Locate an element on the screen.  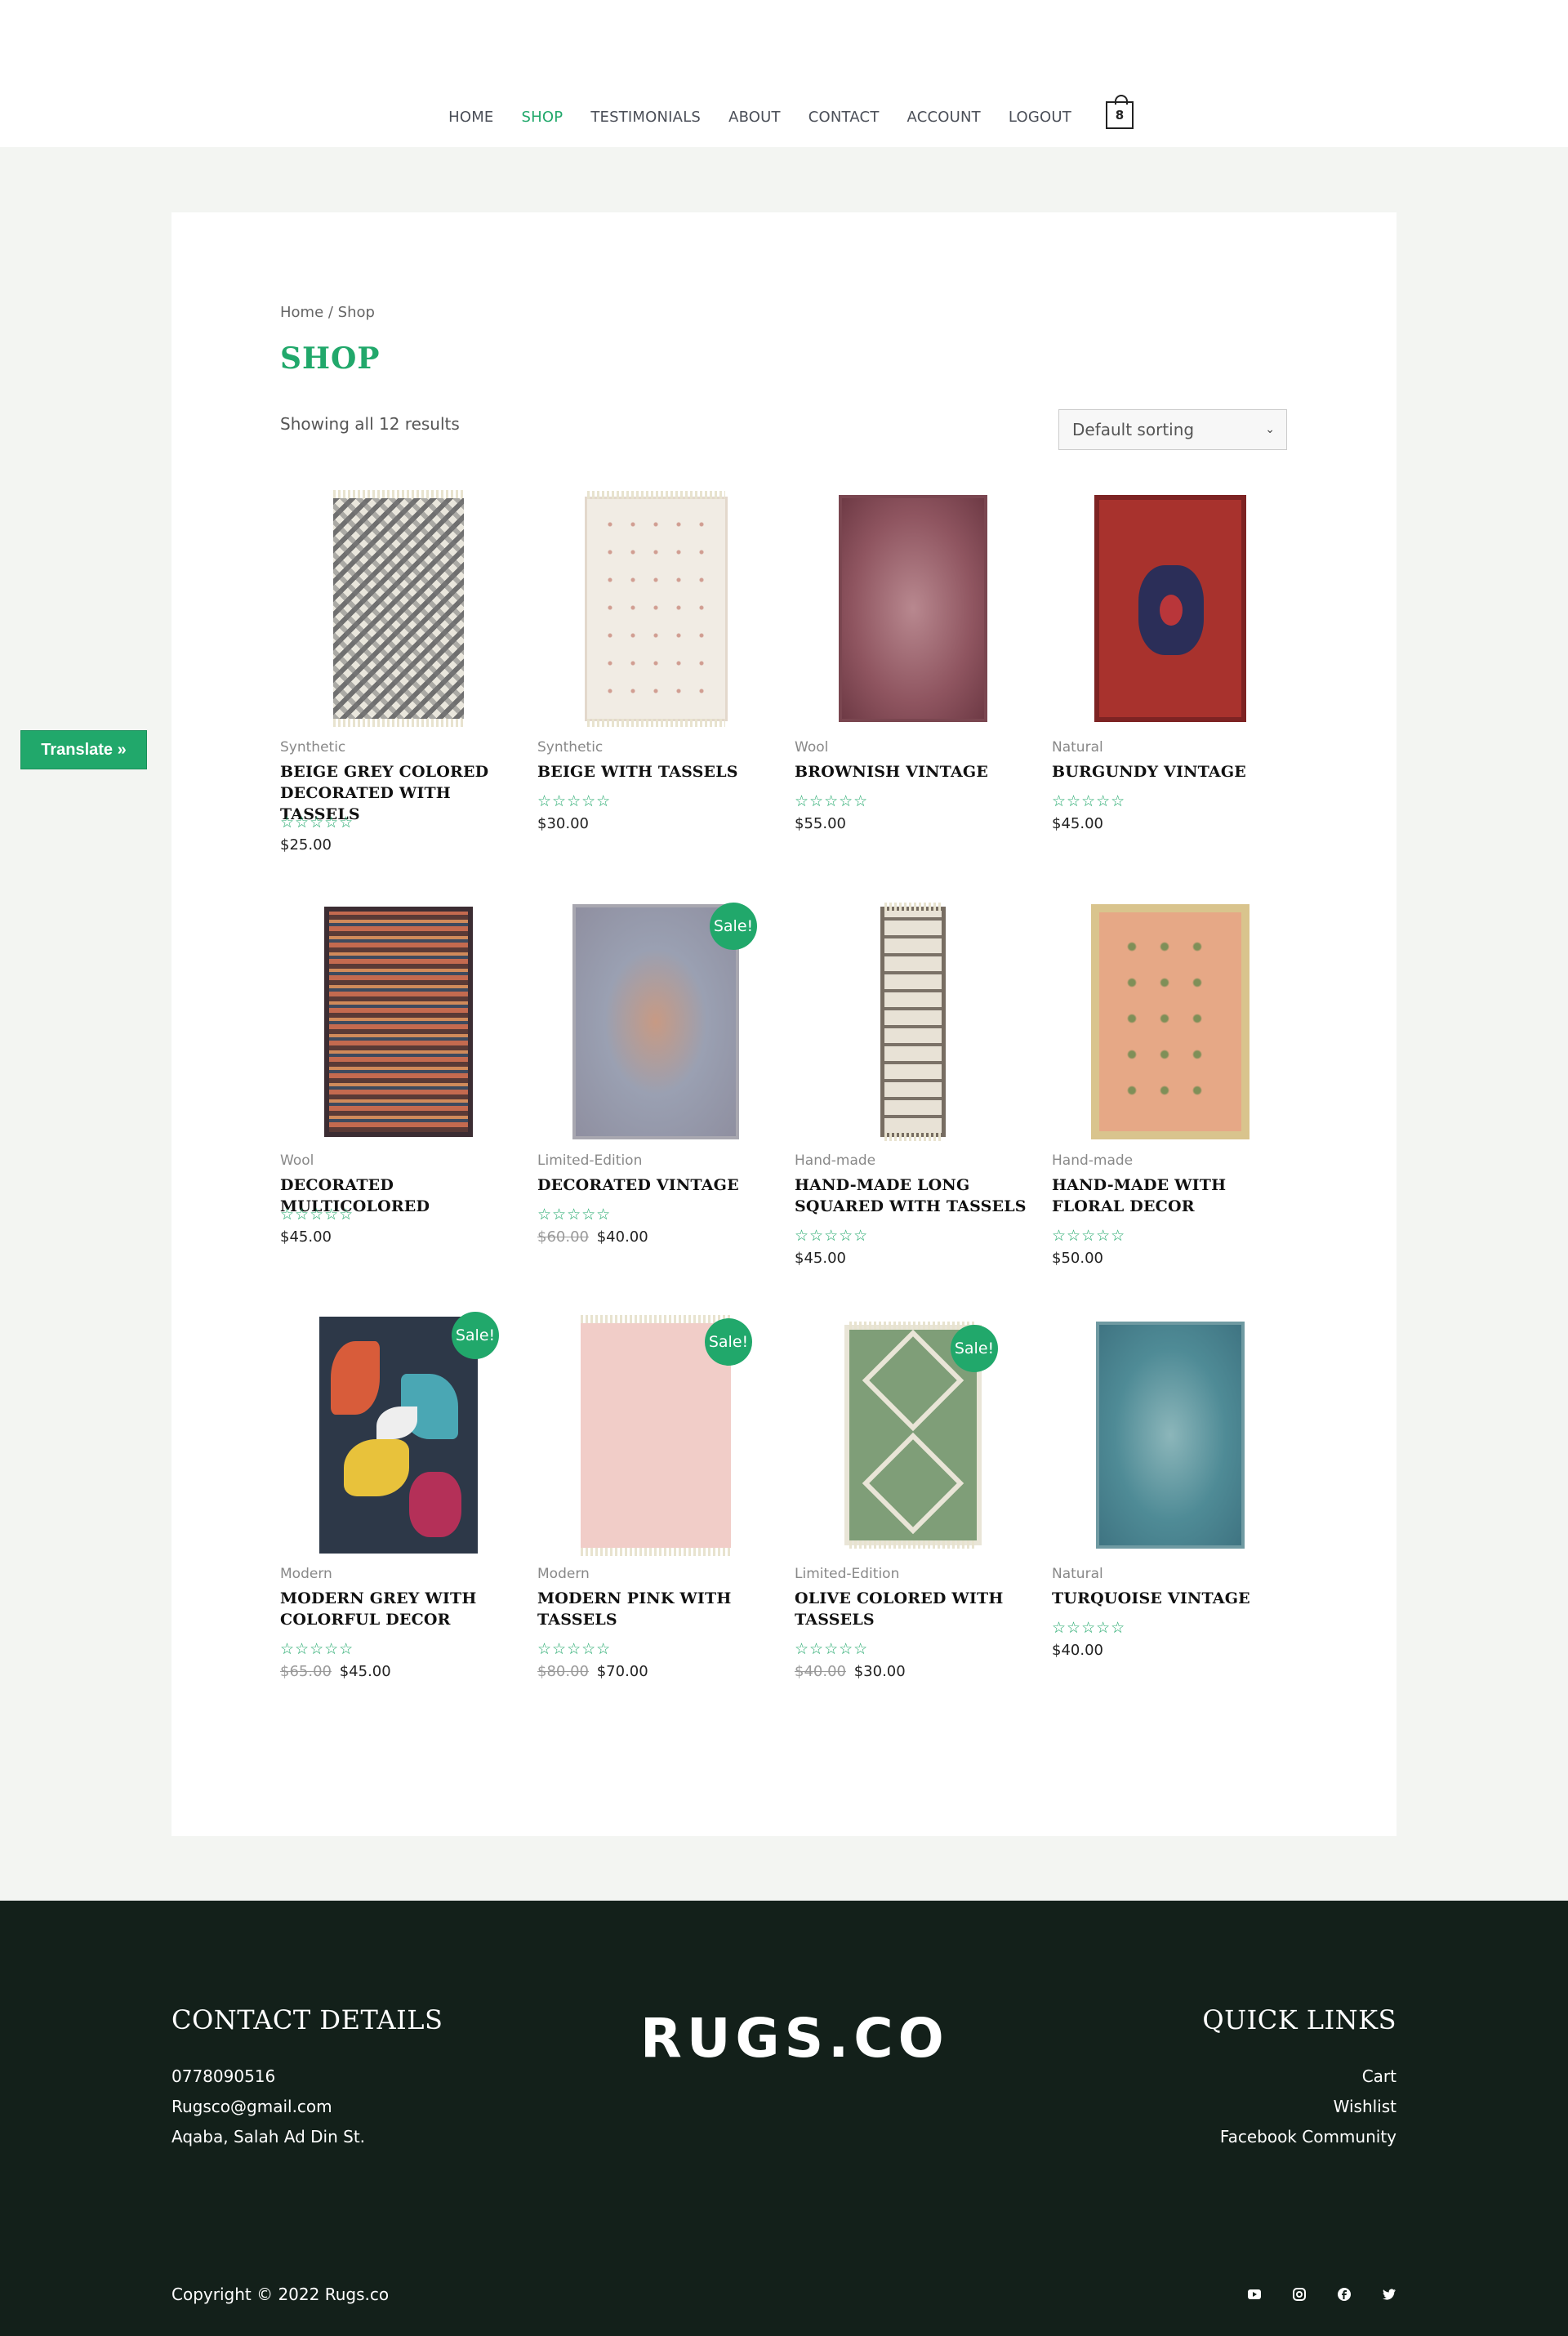
nav-shop: SHOP is located at coordinates (543, 117).